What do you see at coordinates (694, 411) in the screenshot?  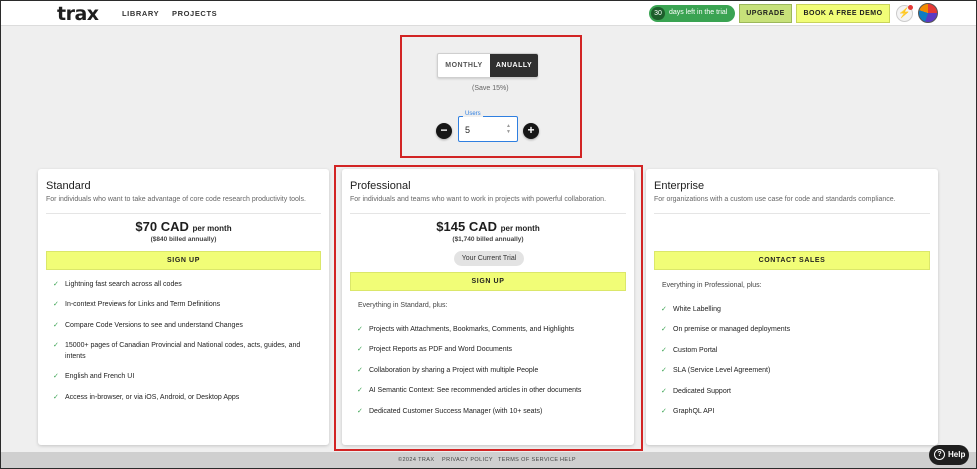 I see `feature-text: GraphQL API` at bounding box center [694, 411].